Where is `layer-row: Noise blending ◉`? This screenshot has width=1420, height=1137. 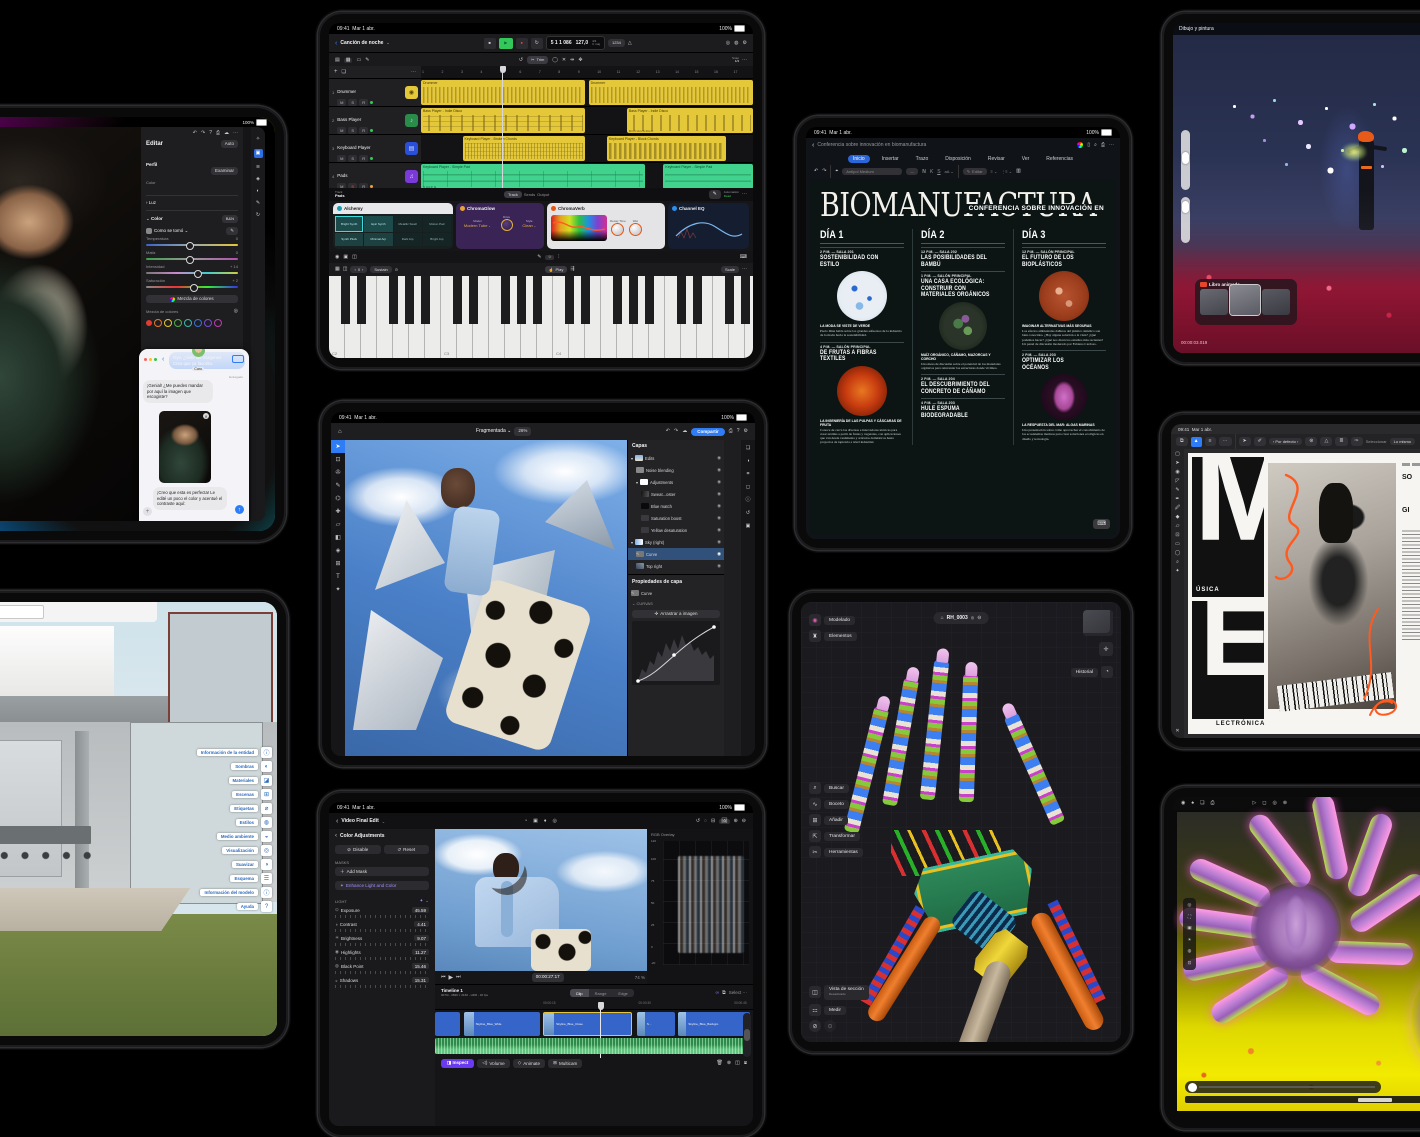
layer-row: Noise blending ◉ is located at coordinates (676, 470).